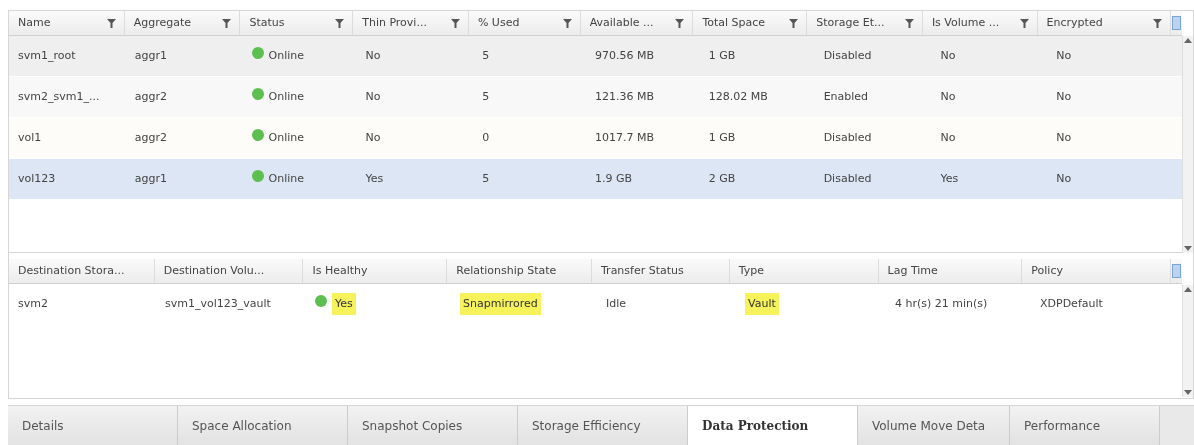 This screenshot has width=1194, height=445. What do you see at coordinates (267, 23) in the screenshot?
I see `column-header: Status` at bounding box center [267, 23].